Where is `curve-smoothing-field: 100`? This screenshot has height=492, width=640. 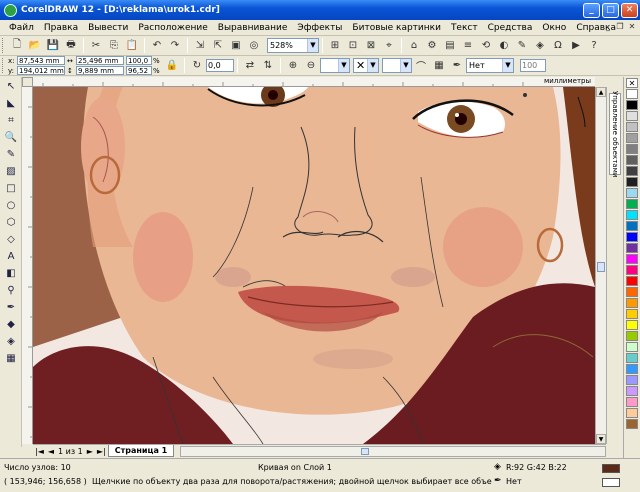
curve-smoothing-field: 100 is located at coordinates (533, 65).